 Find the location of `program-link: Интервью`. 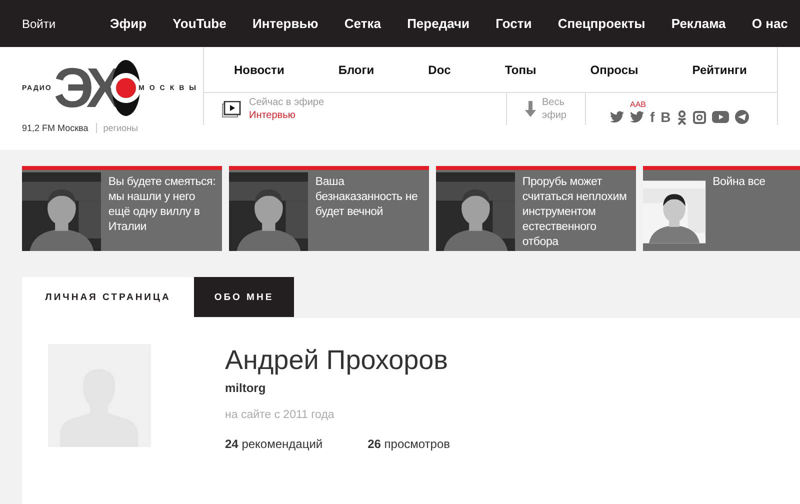

program-link: Интервью is located at coordinates (286, 115).